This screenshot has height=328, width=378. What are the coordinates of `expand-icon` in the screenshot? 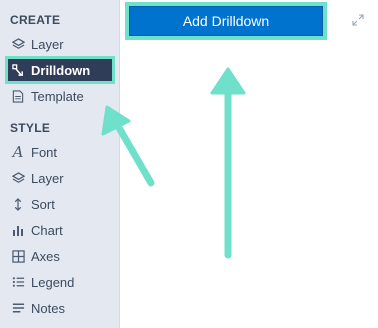 It's located at (358, 22).